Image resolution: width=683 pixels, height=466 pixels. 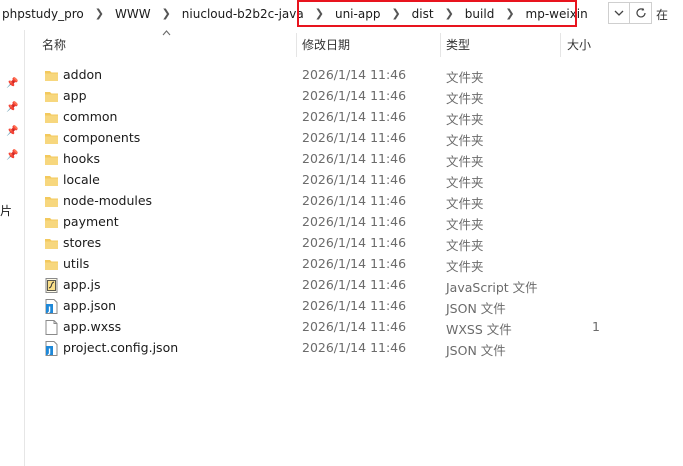 What do you see at coordinates (83, 74) in the screenshot?
I see `file-name: addon` at bounding box center [83, 74].